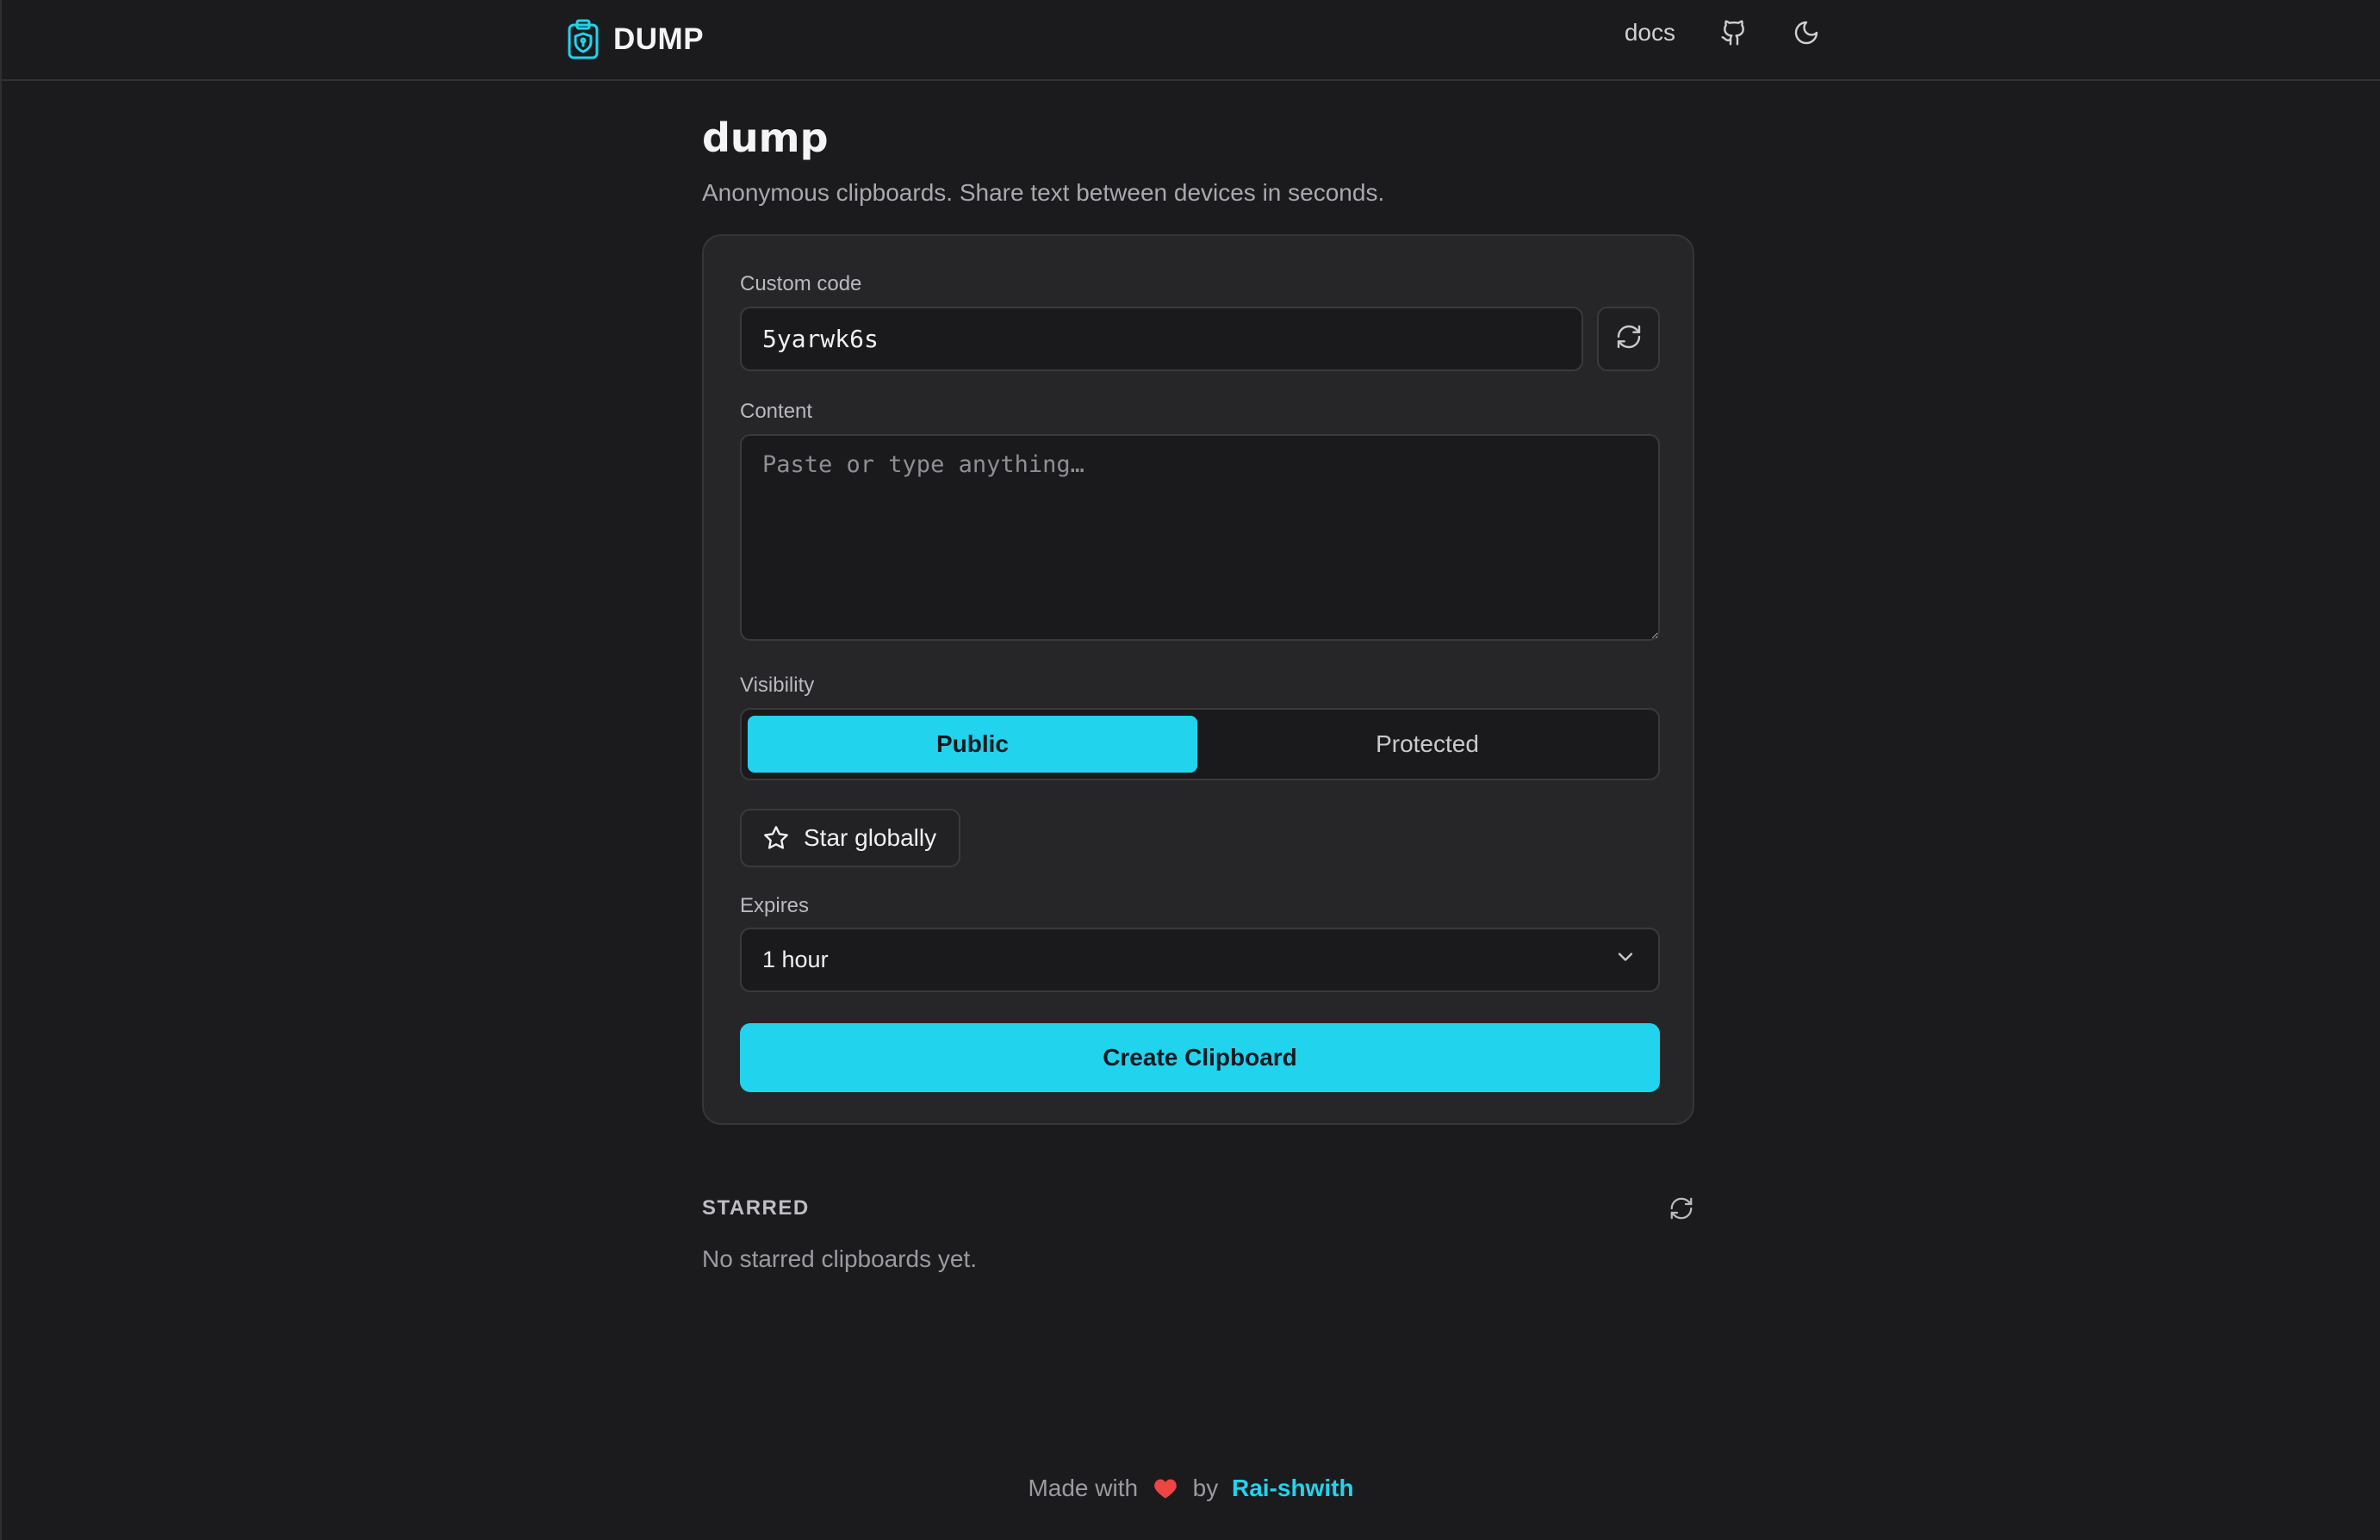 This screenshot has height=1540, width=2380. What do you see at coordinates (659, 39) in the screenshot?
I see `brand-name: DUMP` at bounding box center [659, 39].